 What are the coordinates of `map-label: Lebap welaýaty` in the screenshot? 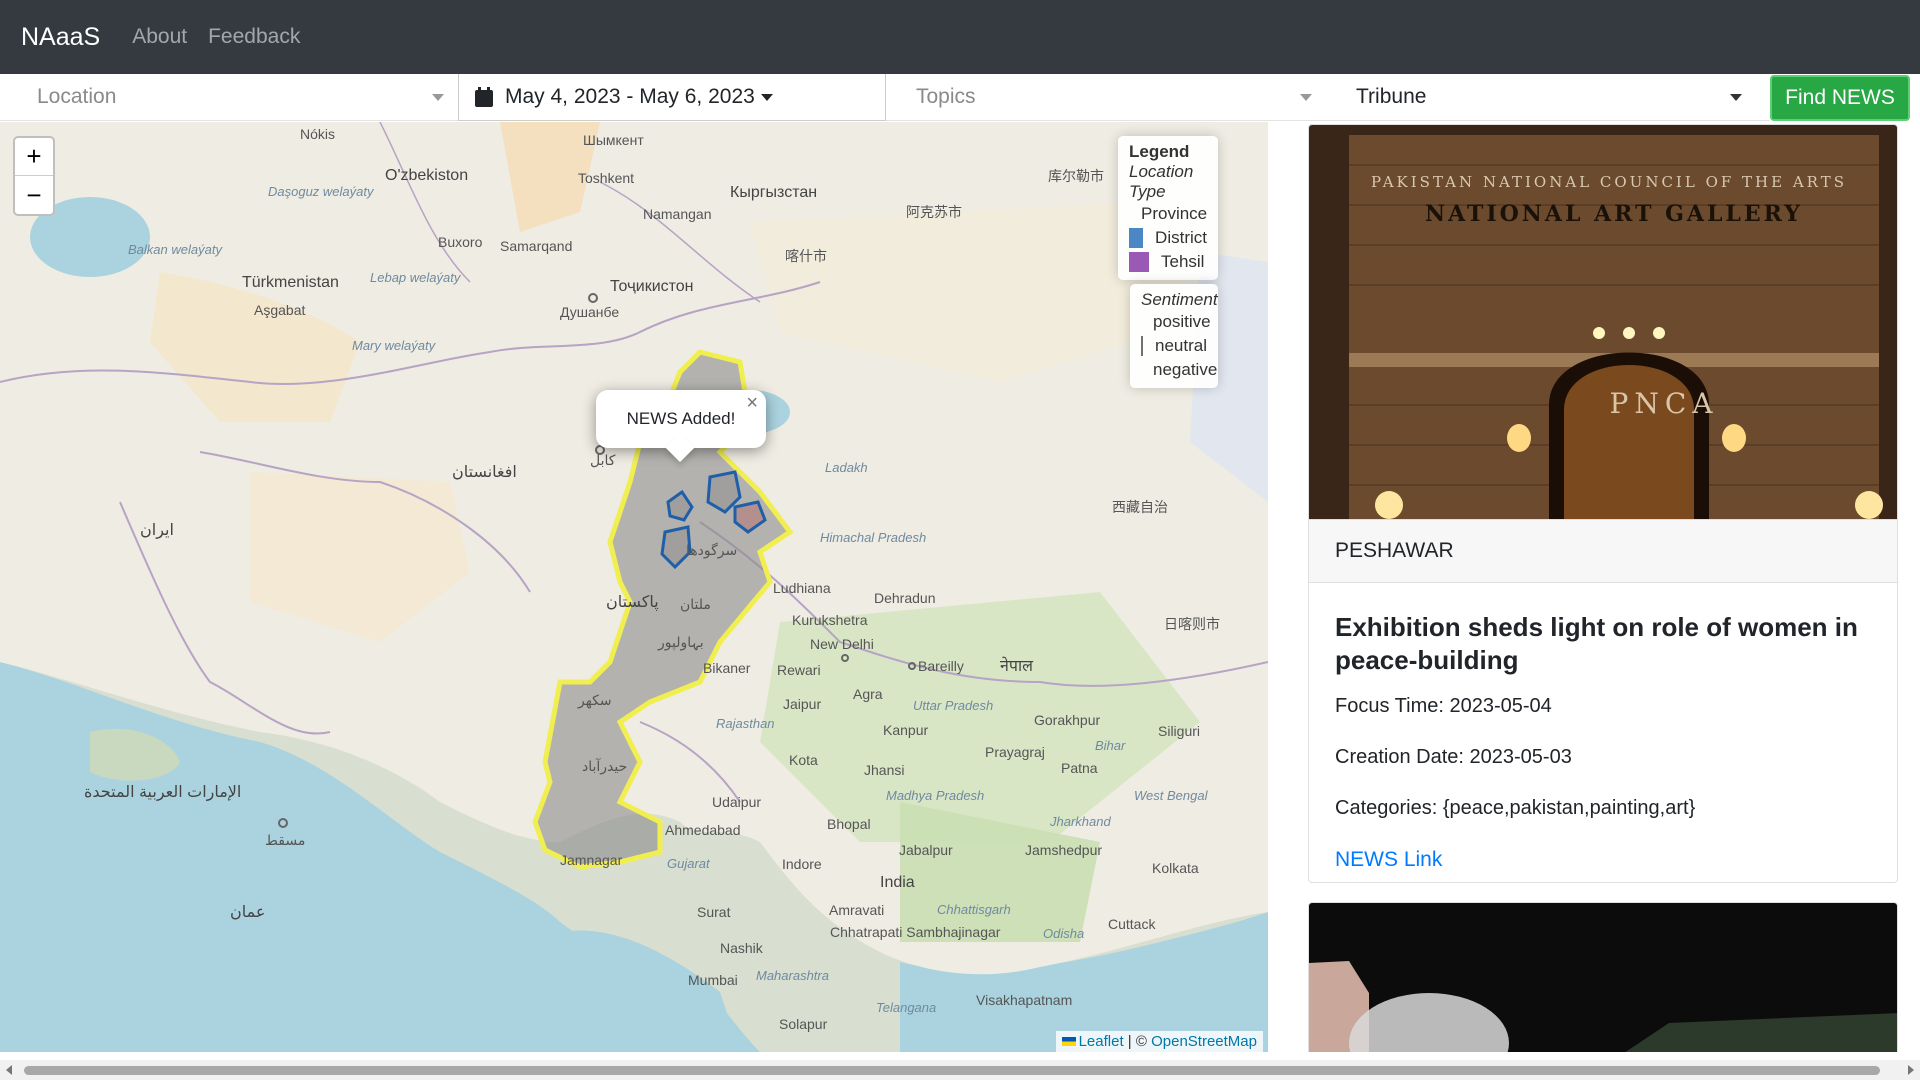 It's located at (415, 277).